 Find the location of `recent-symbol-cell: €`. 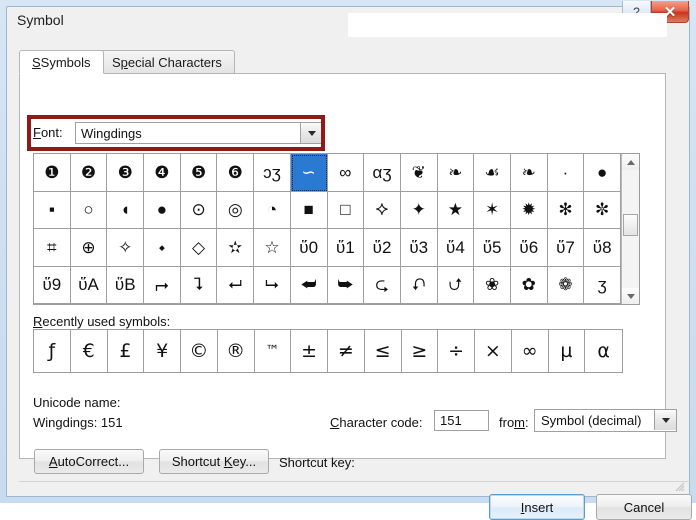

recent-symbol-cell: € is located at coordinates (89, 351).